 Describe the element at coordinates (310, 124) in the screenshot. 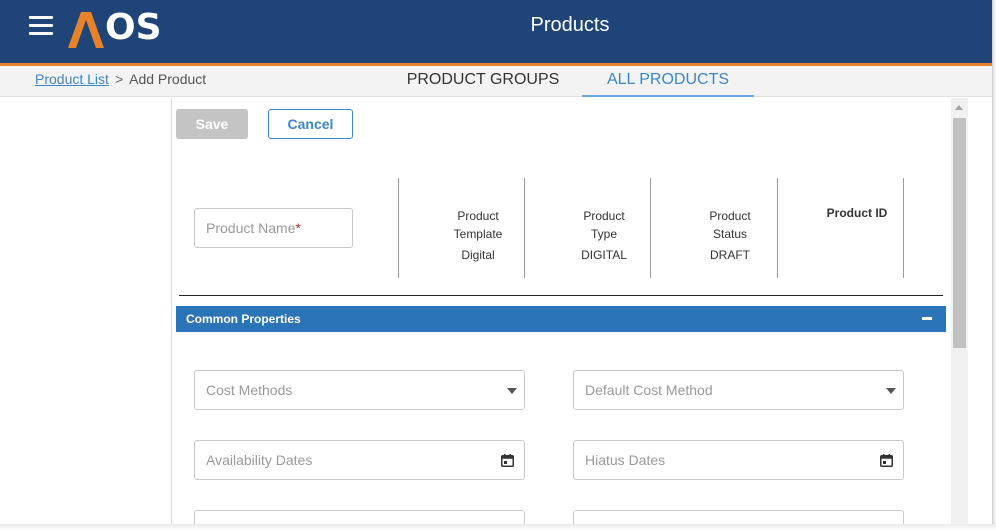

I see `cancel-button: Cancel` at that location.